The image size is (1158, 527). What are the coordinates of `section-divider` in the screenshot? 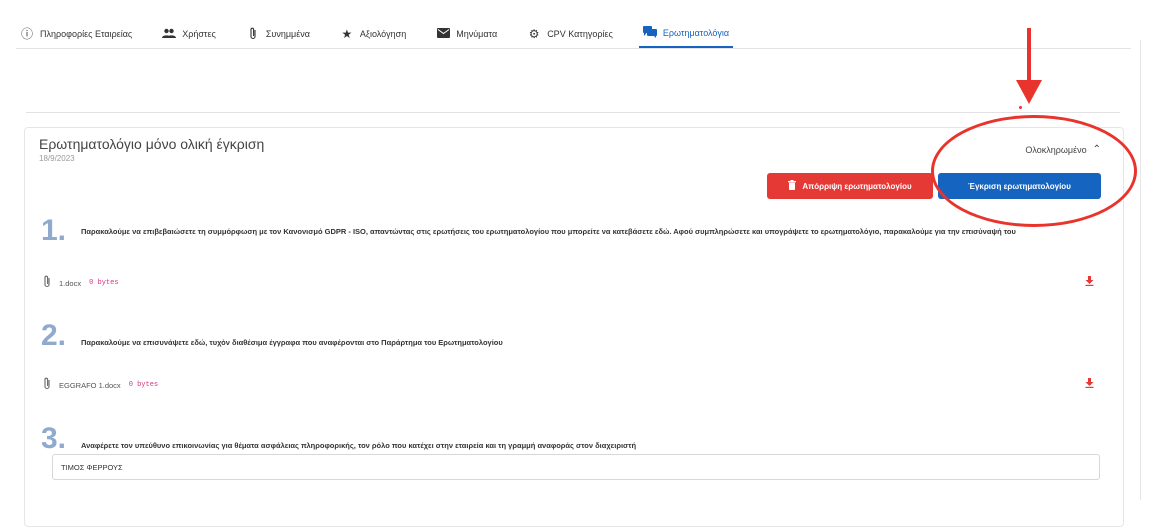 It's located at (573, 112).